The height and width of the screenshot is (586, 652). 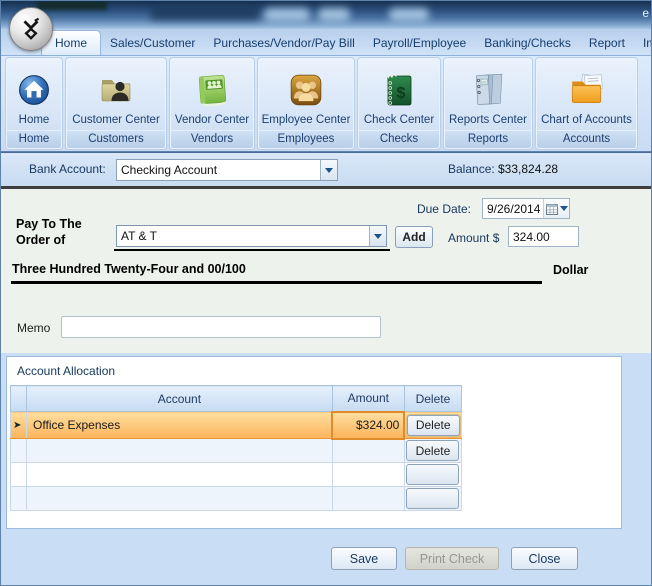 What do you see at coordinates (49, 224) in the screenshot?
I see `pay-to-line-1: Pay To The` at bounding box center [49, 224].